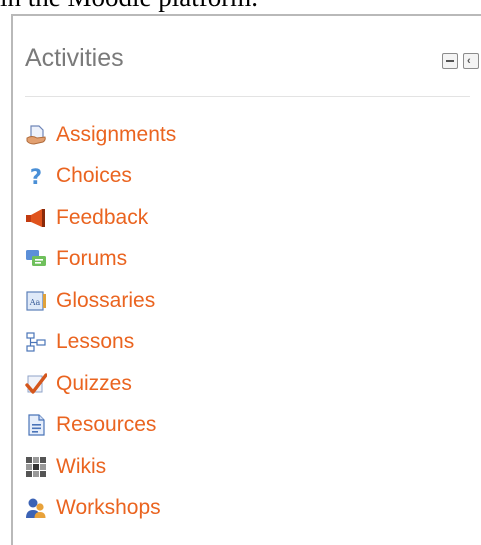  I want to click on item-label: Lessons, so click(95, 342).